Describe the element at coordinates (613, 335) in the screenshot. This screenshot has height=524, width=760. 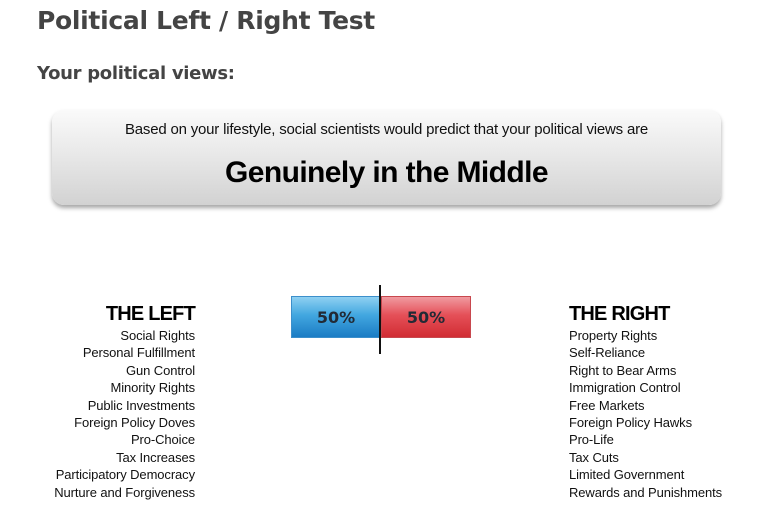
I see `right-item: Property Rights` at that location.